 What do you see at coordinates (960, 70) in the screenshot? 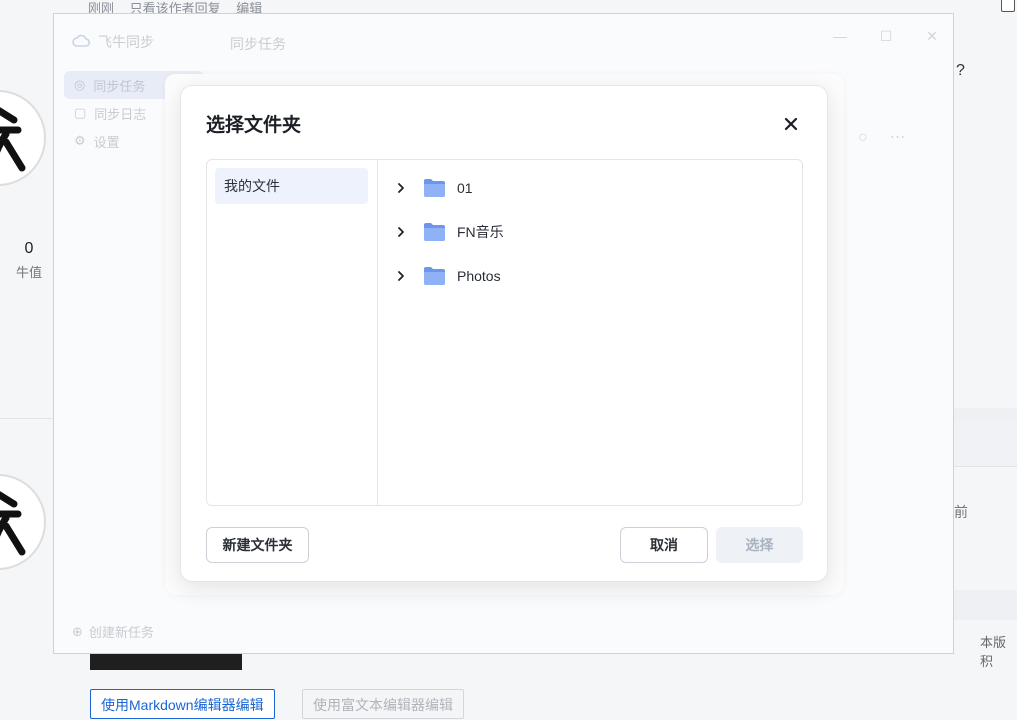
I see `text-fragment: ?` at bounding box center [960, 70].